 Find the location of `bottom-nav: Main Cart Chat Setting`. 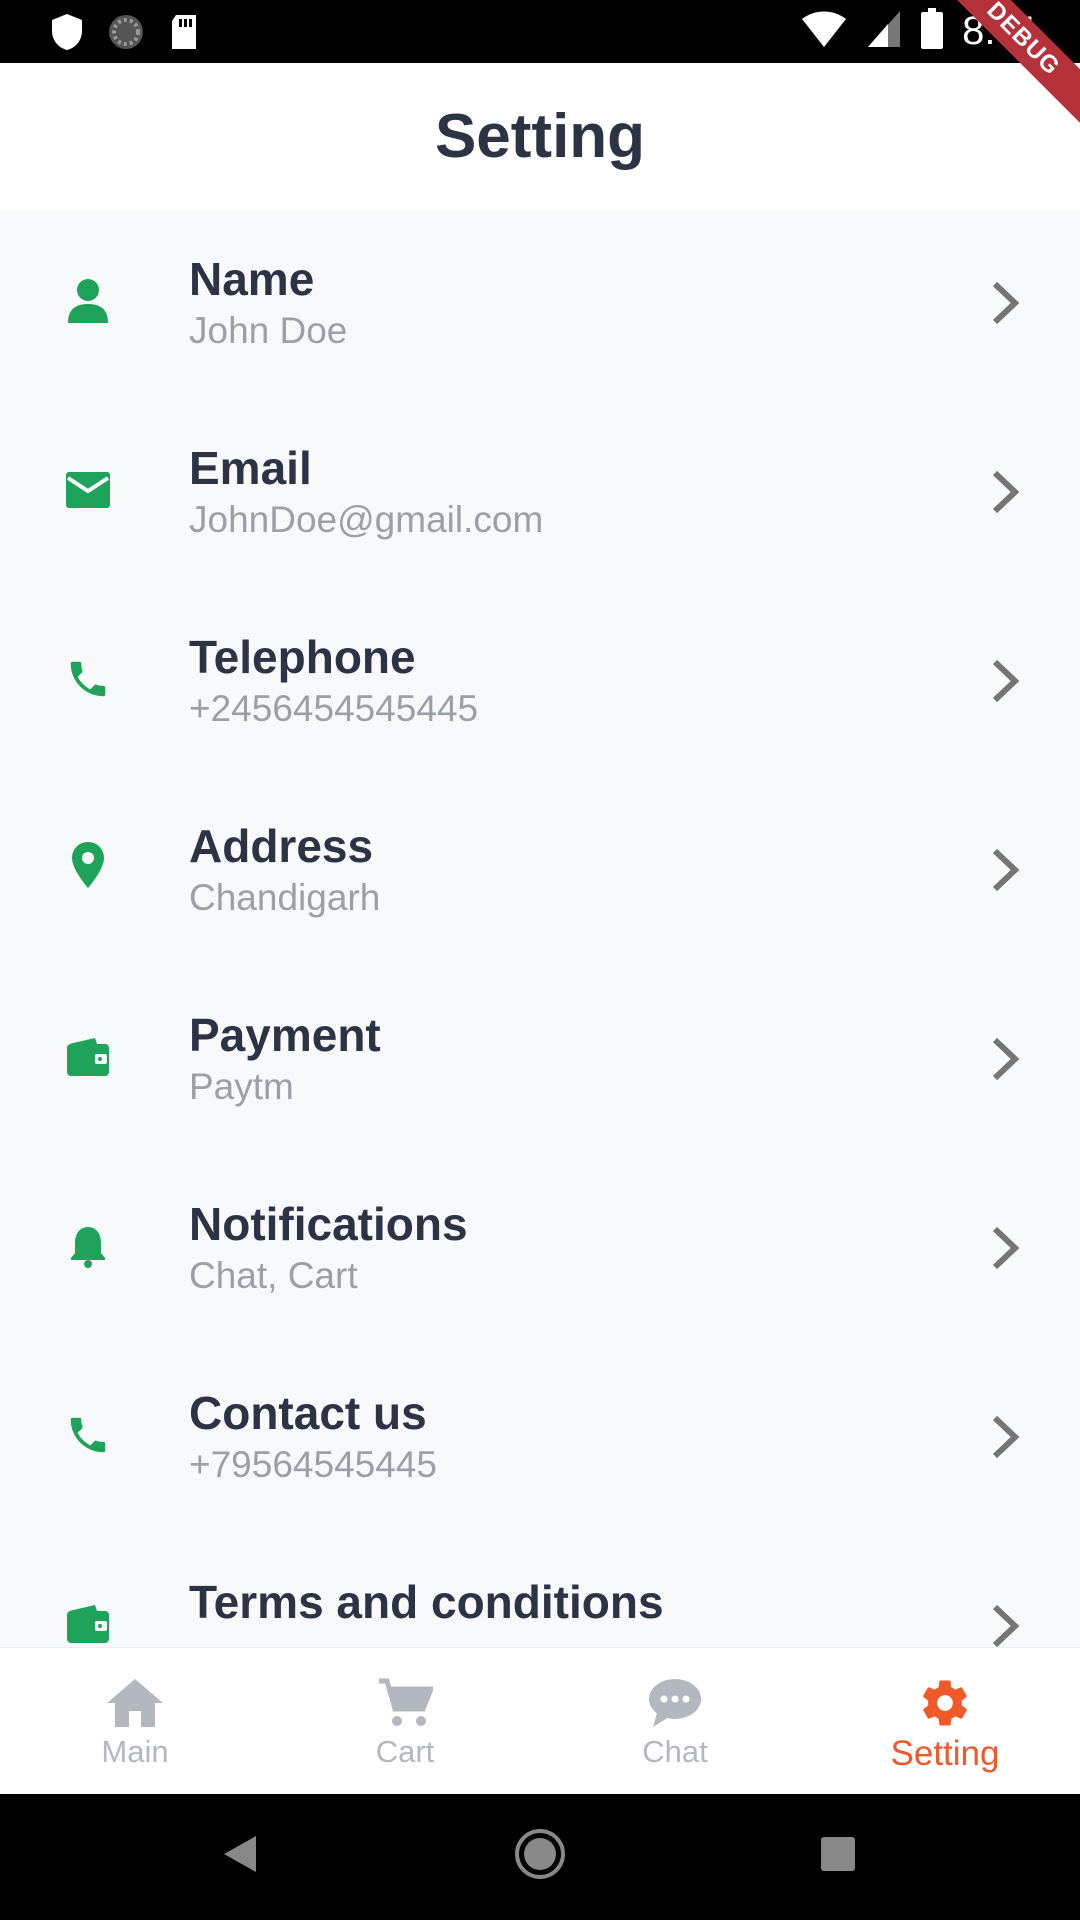

bottom-nav: Main Cart Chat Setting is located at coordinates (540, 1720).